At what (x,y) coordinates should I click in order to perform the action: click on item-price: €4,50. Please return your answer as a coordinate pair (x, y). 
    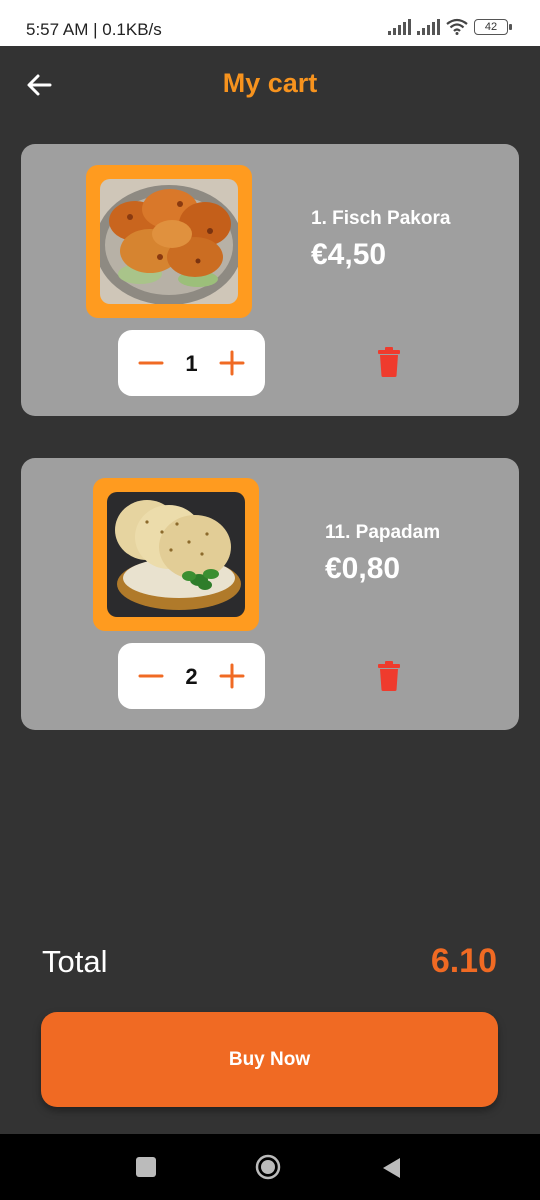
    Looking at the image, I should click on (349, 254).